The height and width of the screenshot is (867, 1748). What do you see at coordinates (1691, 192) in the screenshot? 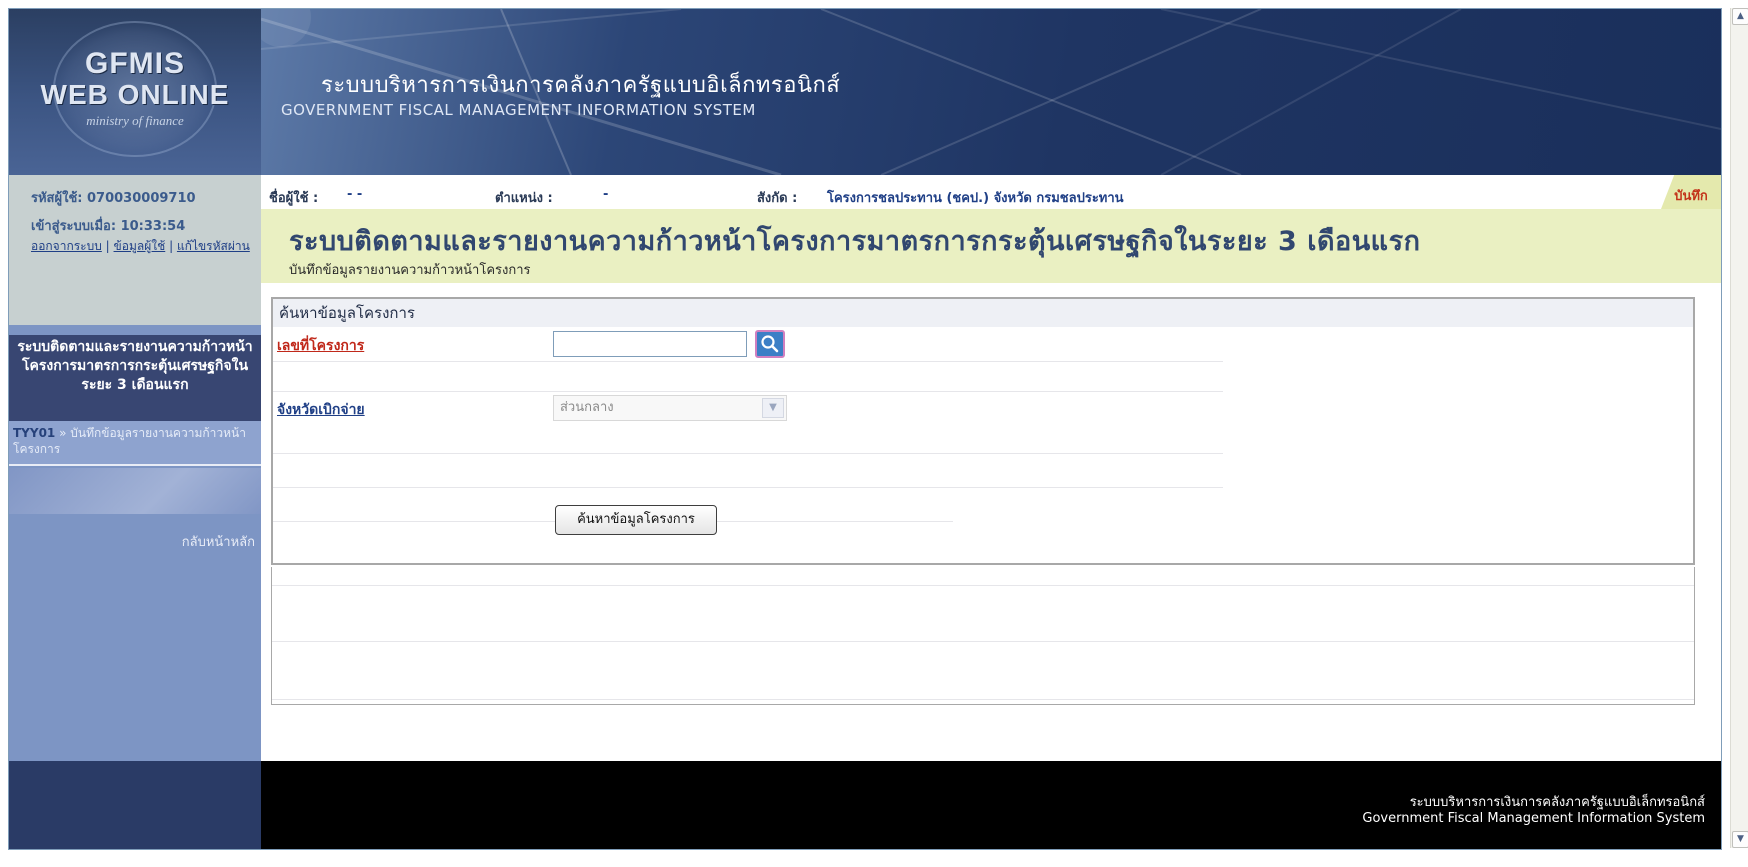
I see `save-tab: บันทึก` at bounding box center [1691, 192].